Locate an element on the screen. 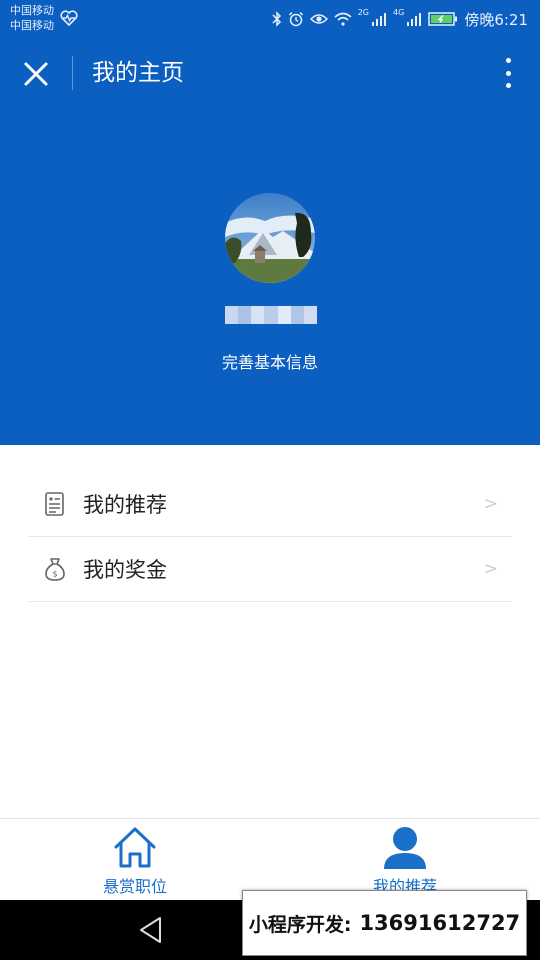 The image size is (540, 960). menu-item-label: 我的奖金 is located at coordinates (125, 570).